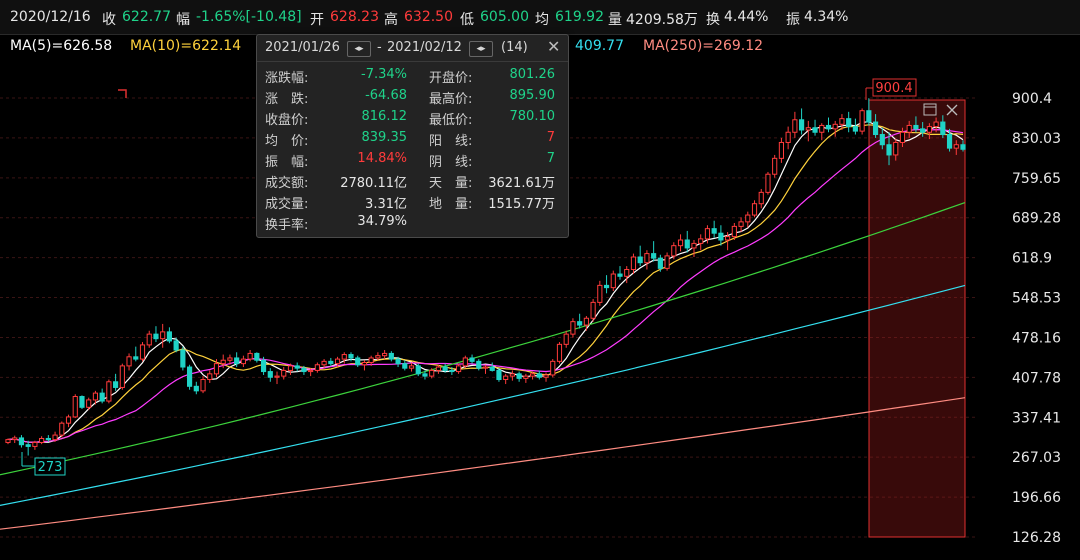 The image size is (1080, 560). Describe the element at coordinates (287, 204) in the screenshot. I see `stat-label: 成交量:` at that location.